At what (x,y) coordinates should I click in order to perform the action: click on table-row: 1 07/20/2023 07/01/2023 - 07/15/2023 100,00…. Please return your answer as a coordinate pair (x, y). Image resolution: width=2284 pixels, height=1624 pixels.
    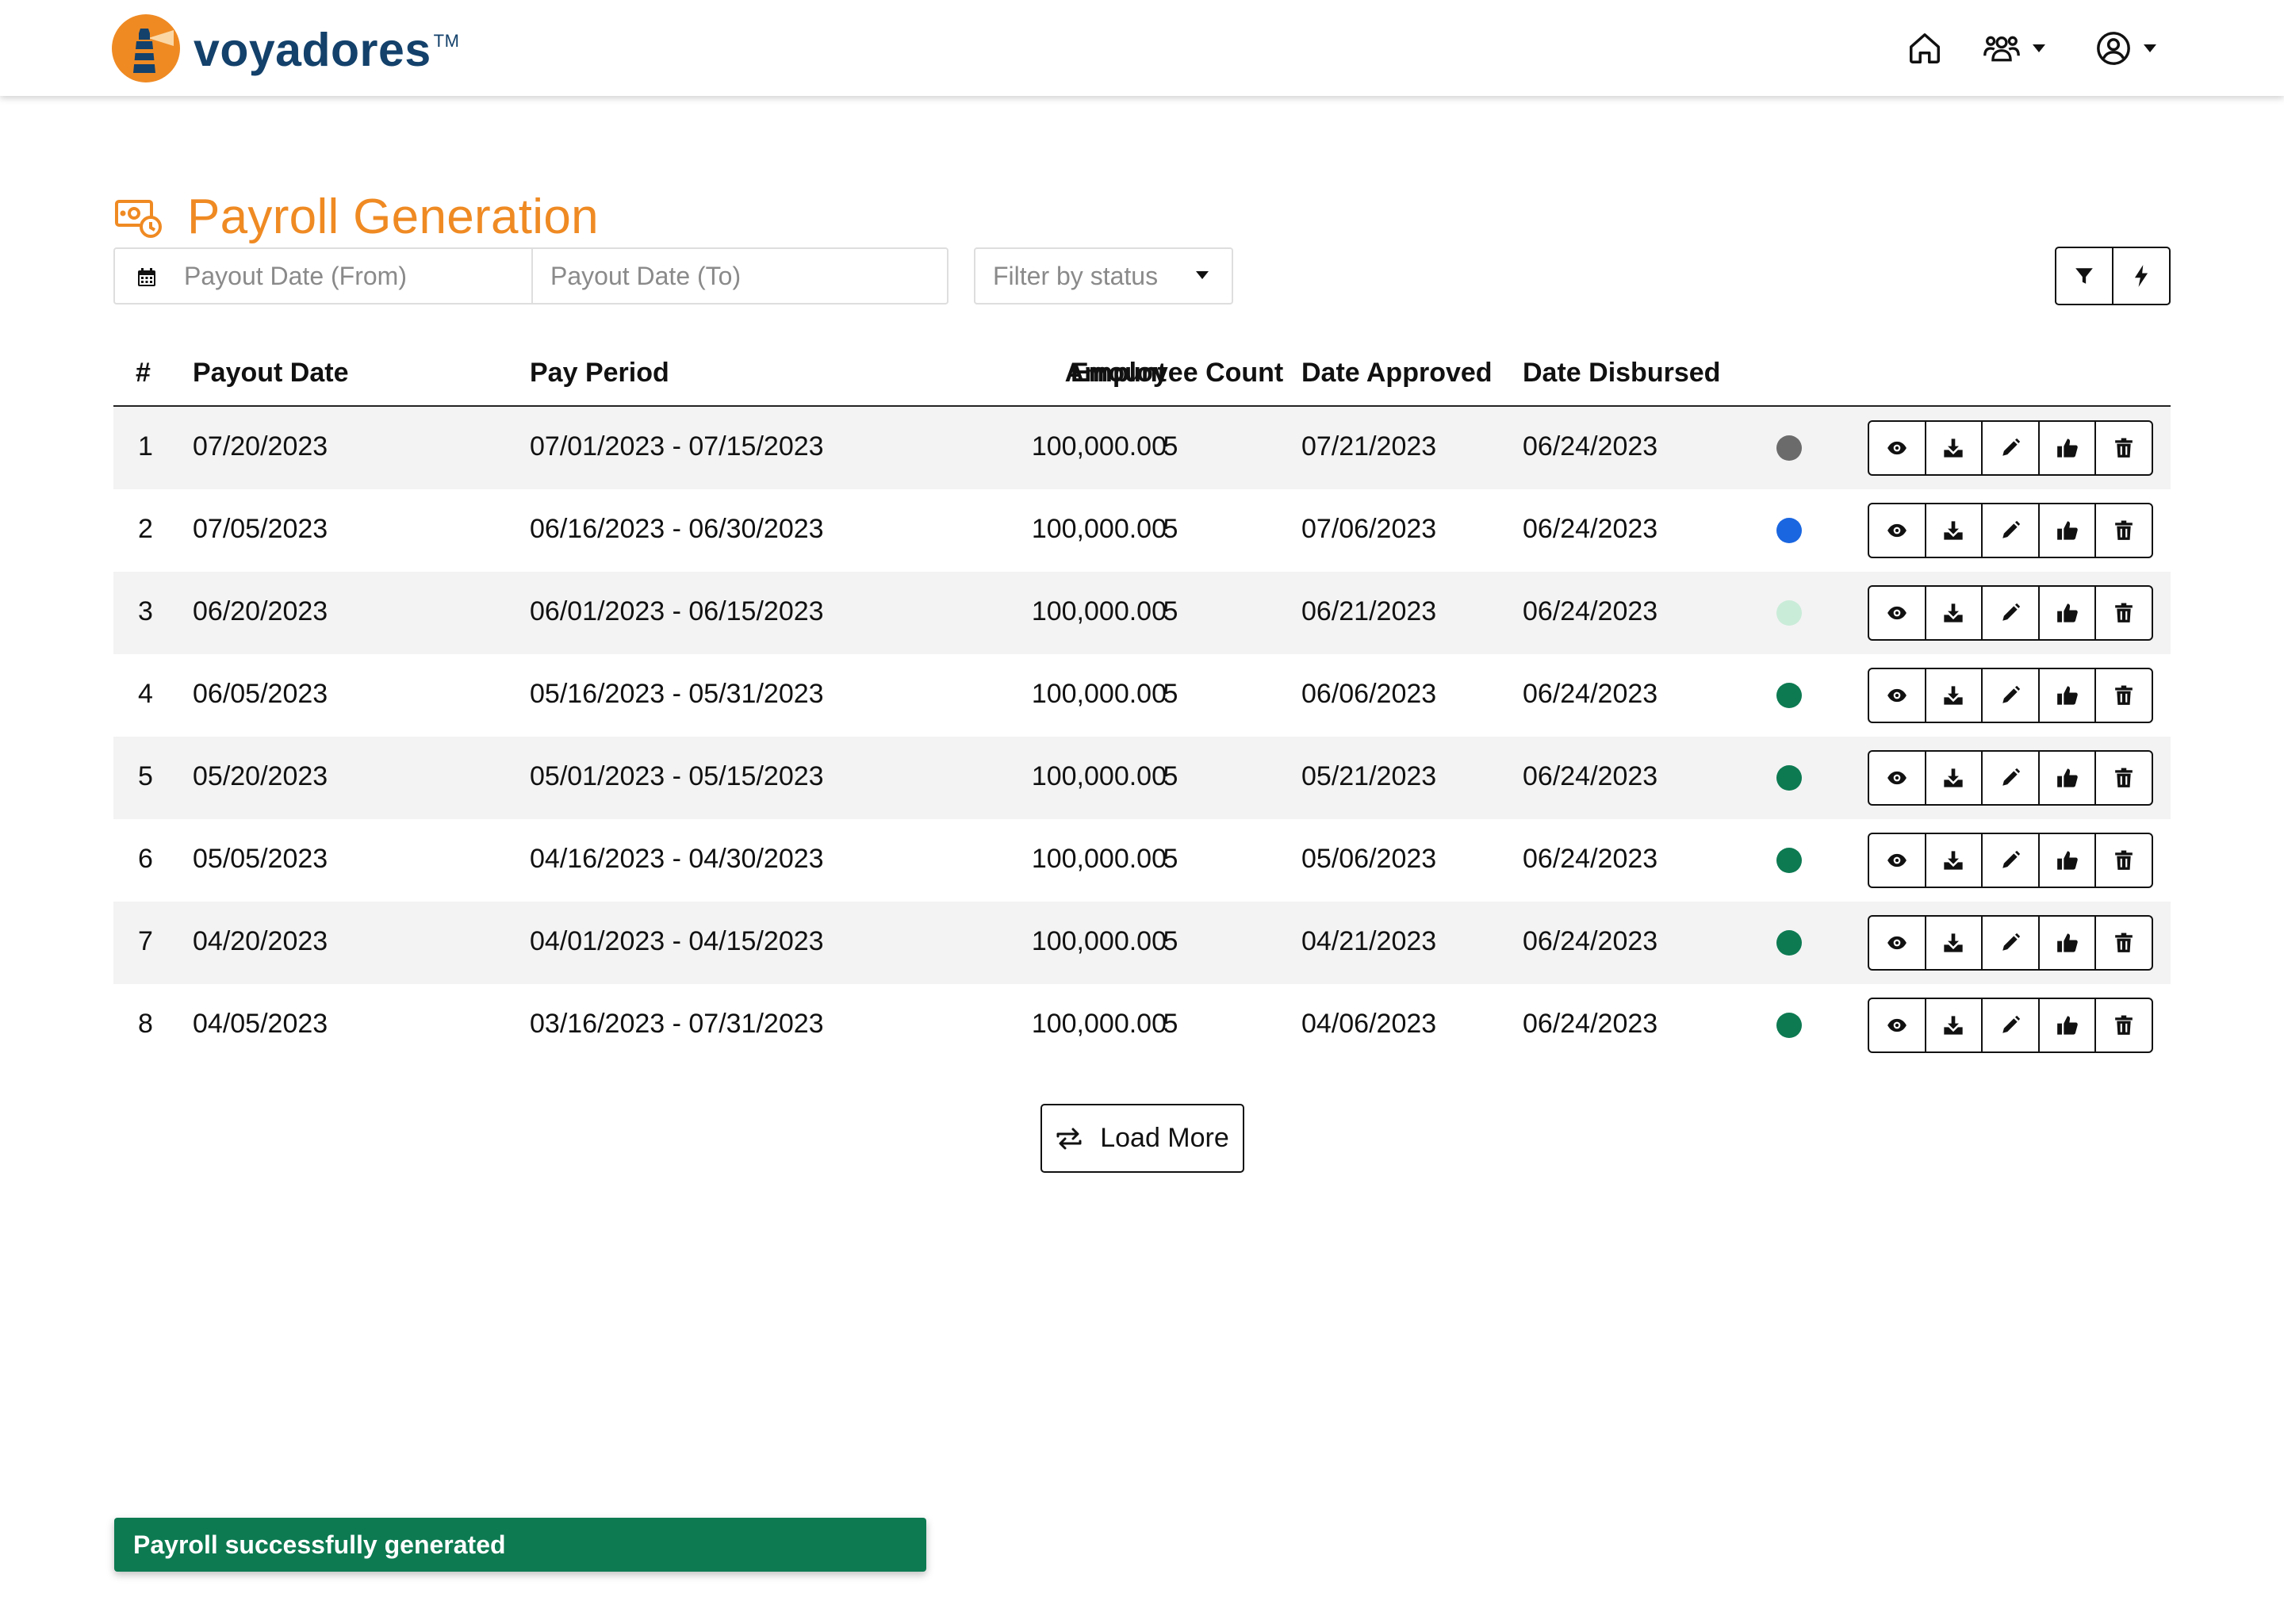
    Looking at the image, I should click on (1142, 448).